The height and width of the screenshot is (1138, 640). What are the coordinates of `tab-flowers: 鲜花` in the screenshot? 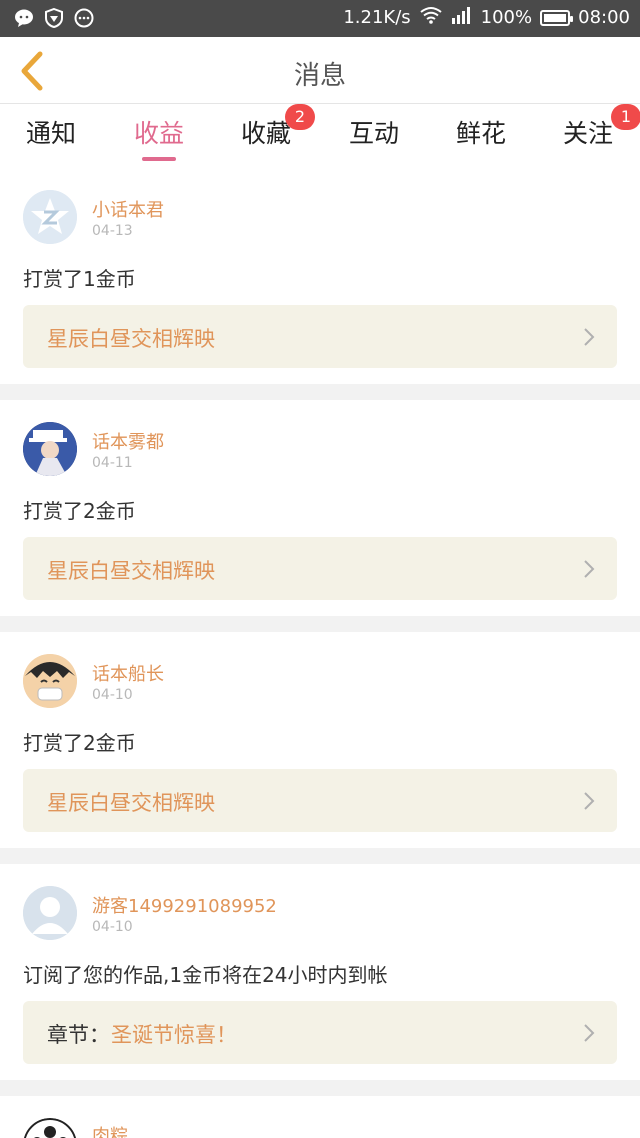 It's located at (481, 138).